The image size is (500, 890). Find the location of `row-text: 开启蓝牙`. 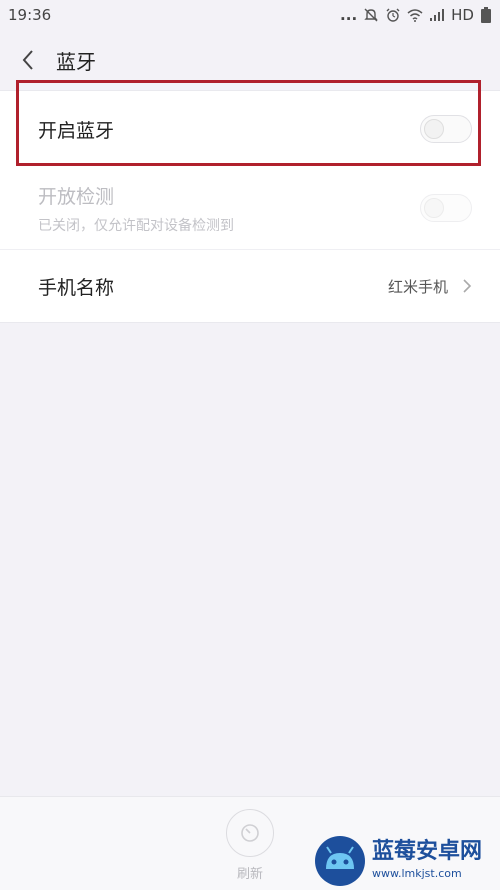

row-text: 开启蓝牙 is located at coordinates (229, 129).